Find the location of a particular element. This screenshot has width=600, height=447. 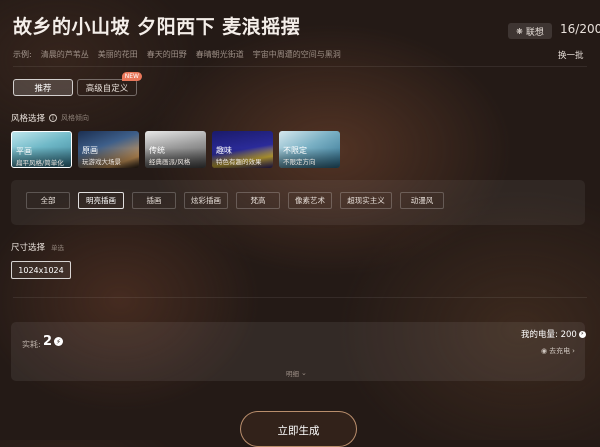

chip-bright-illustration: 明亮插画 is located at coordinates (101, 200).